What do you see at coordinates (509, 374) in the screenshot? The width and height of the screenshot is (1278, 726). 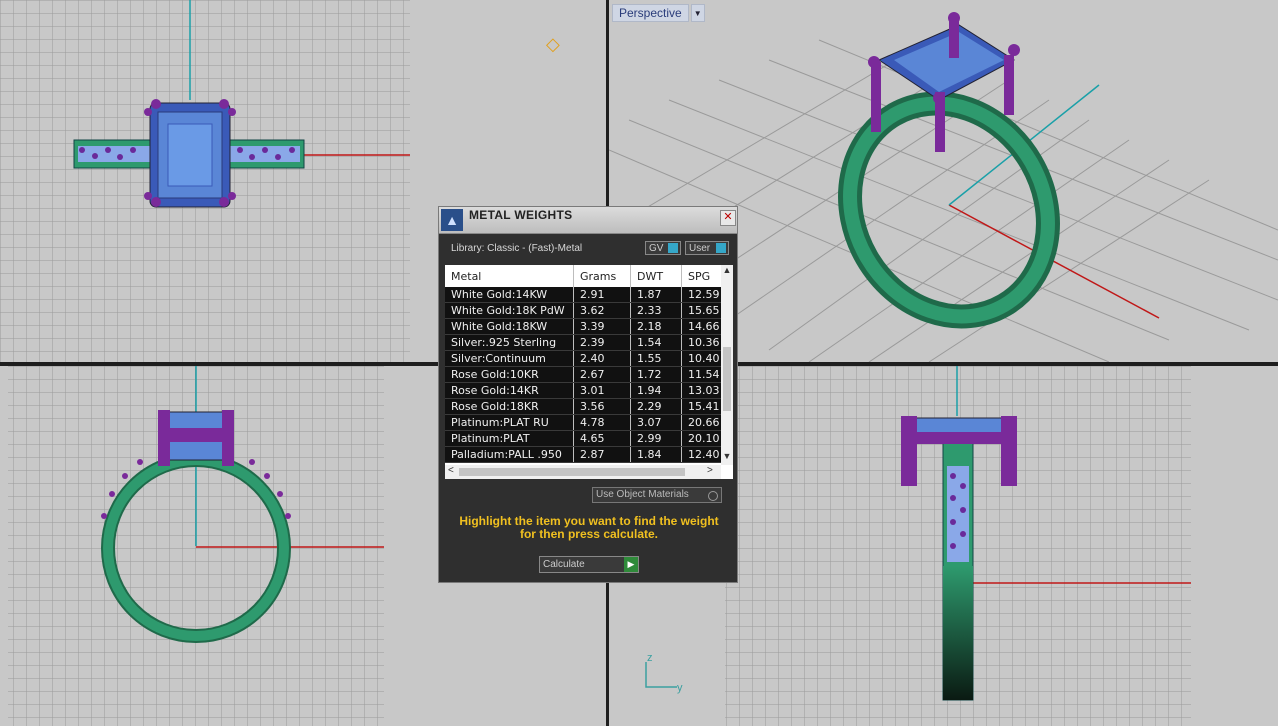 I see `cell-metal: Rose Gold:10KR` at bounding box center [509, 374].